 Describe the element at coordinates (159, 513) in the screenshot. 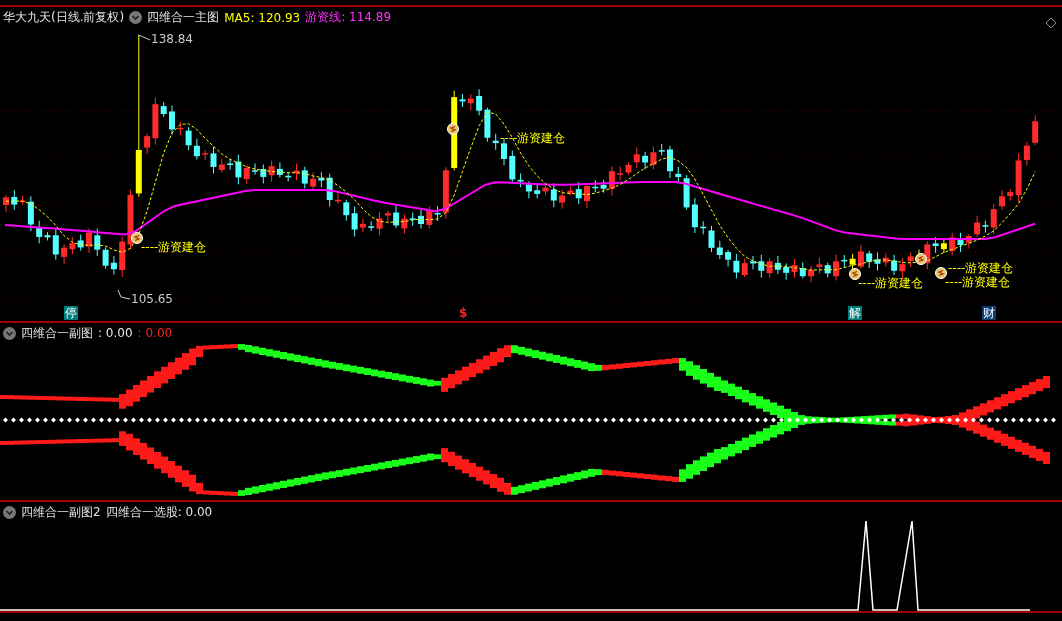

I see `indicator-value: 四维合一选股: 0.00` at that location.